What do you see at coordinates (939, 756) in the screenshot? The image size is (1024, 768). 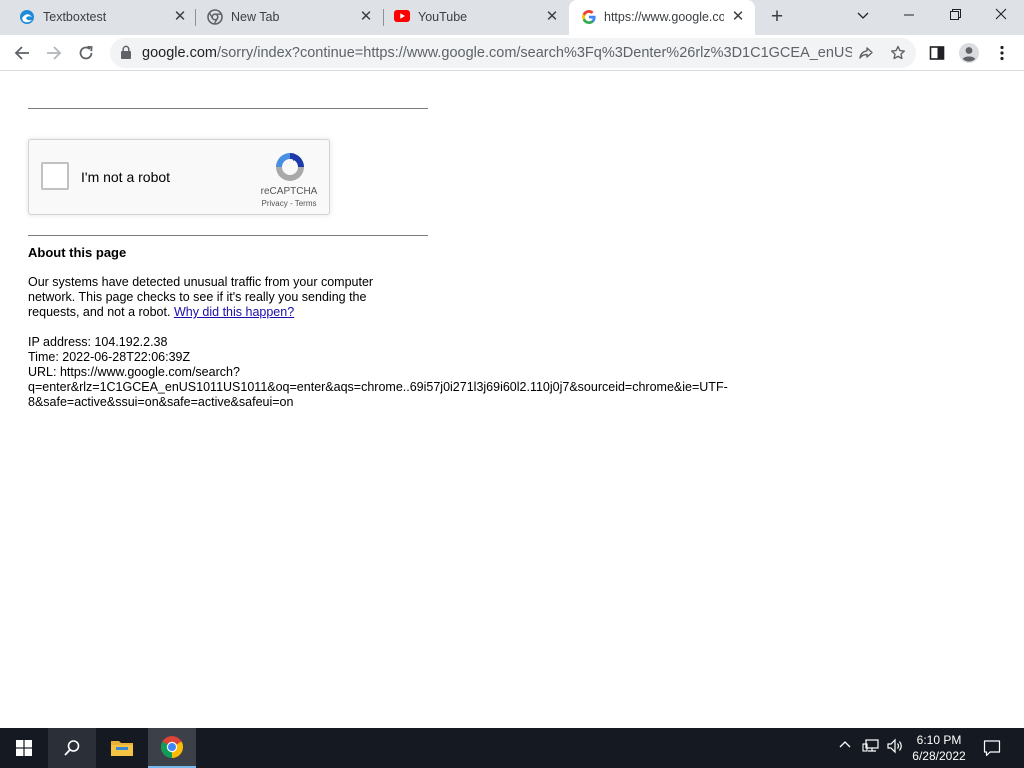 I see `clock-date: 6/28/2022` at bounding box center [939, 756].